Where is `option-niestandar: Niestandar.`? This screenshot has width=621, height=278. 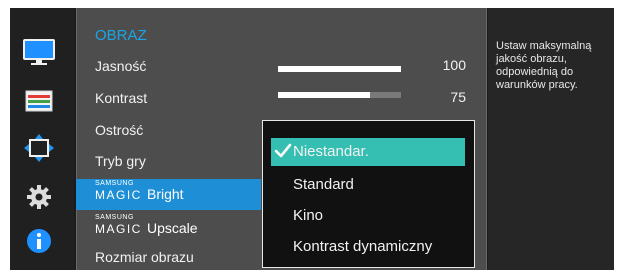
option-niestandar: Niestandar. is located at coordinates (331, 151).